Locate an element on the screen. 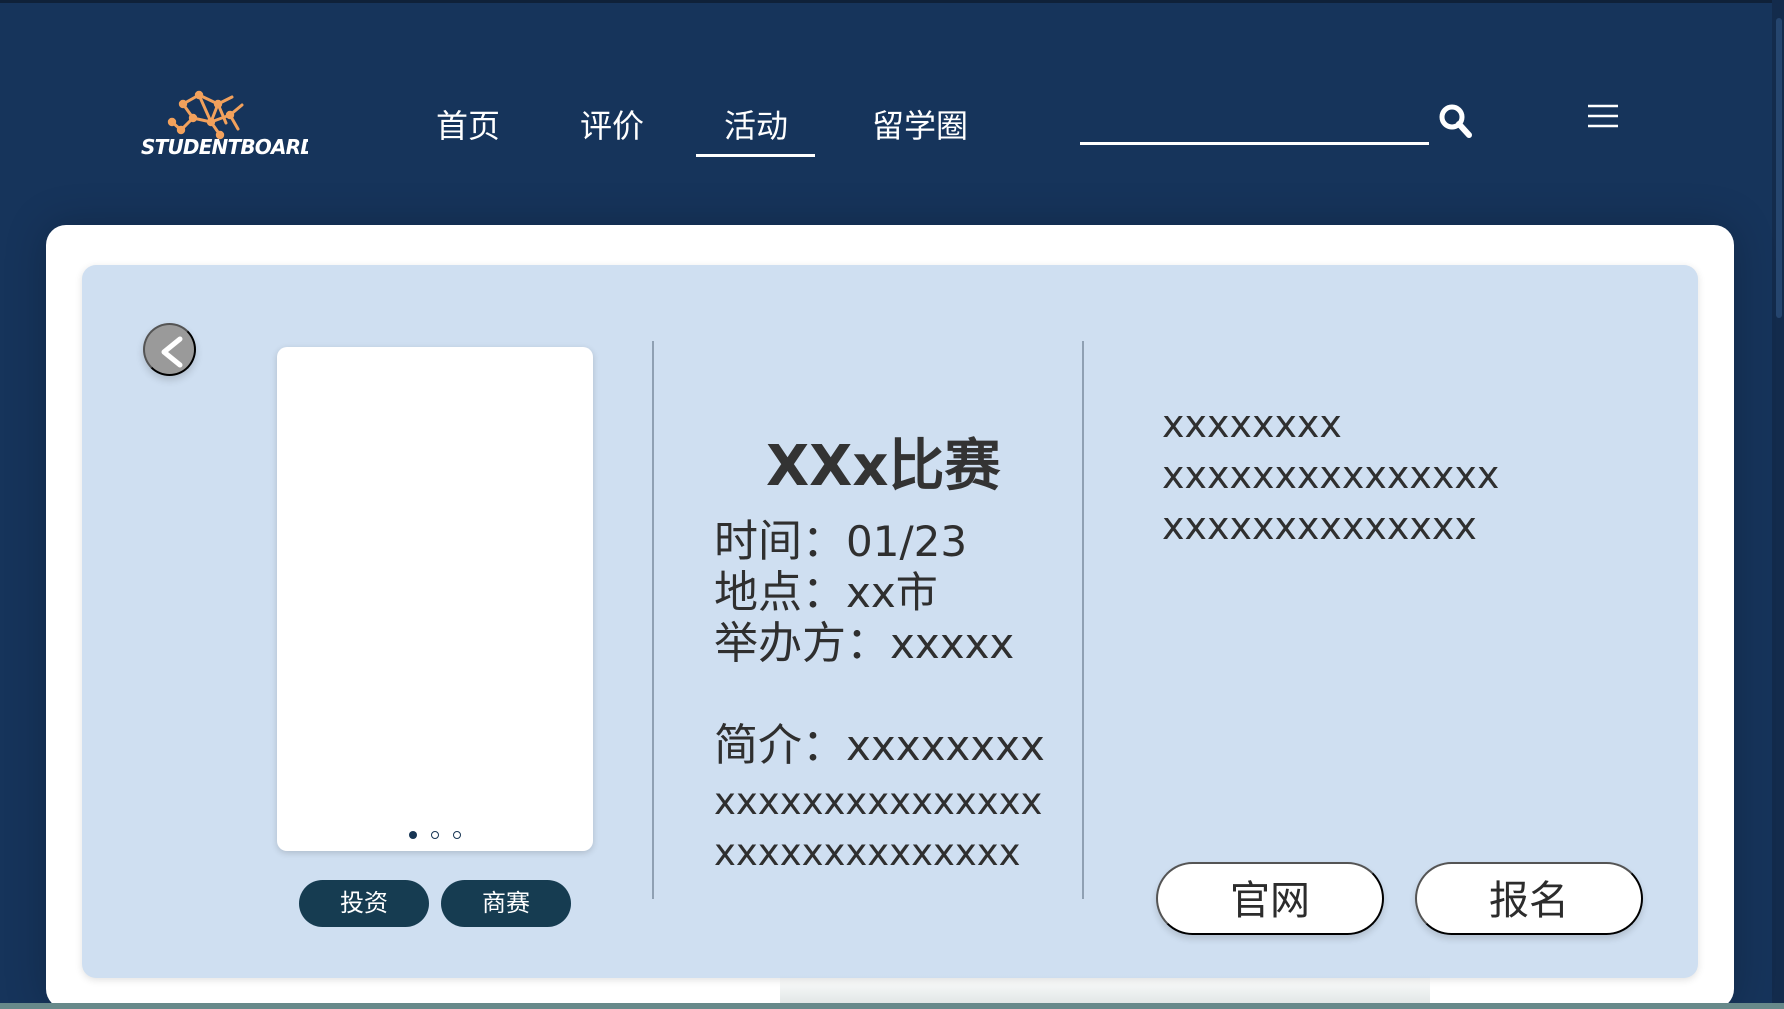 The image size is (1784, 1009). top-border is located at coordinates (892, 1).